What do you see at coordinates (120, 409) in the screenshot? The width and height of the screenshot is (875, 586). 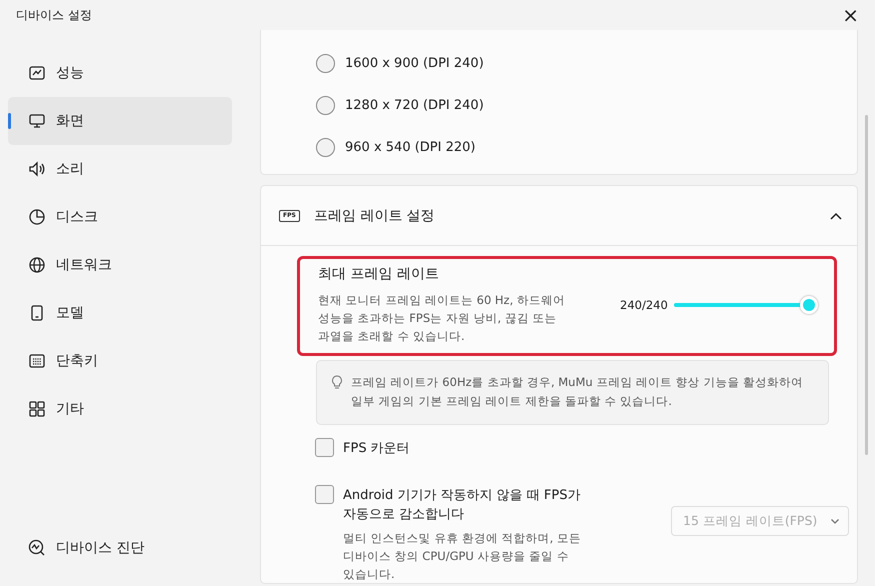 I see `sidebar-item: 기타` at bounding box center [120, 409].